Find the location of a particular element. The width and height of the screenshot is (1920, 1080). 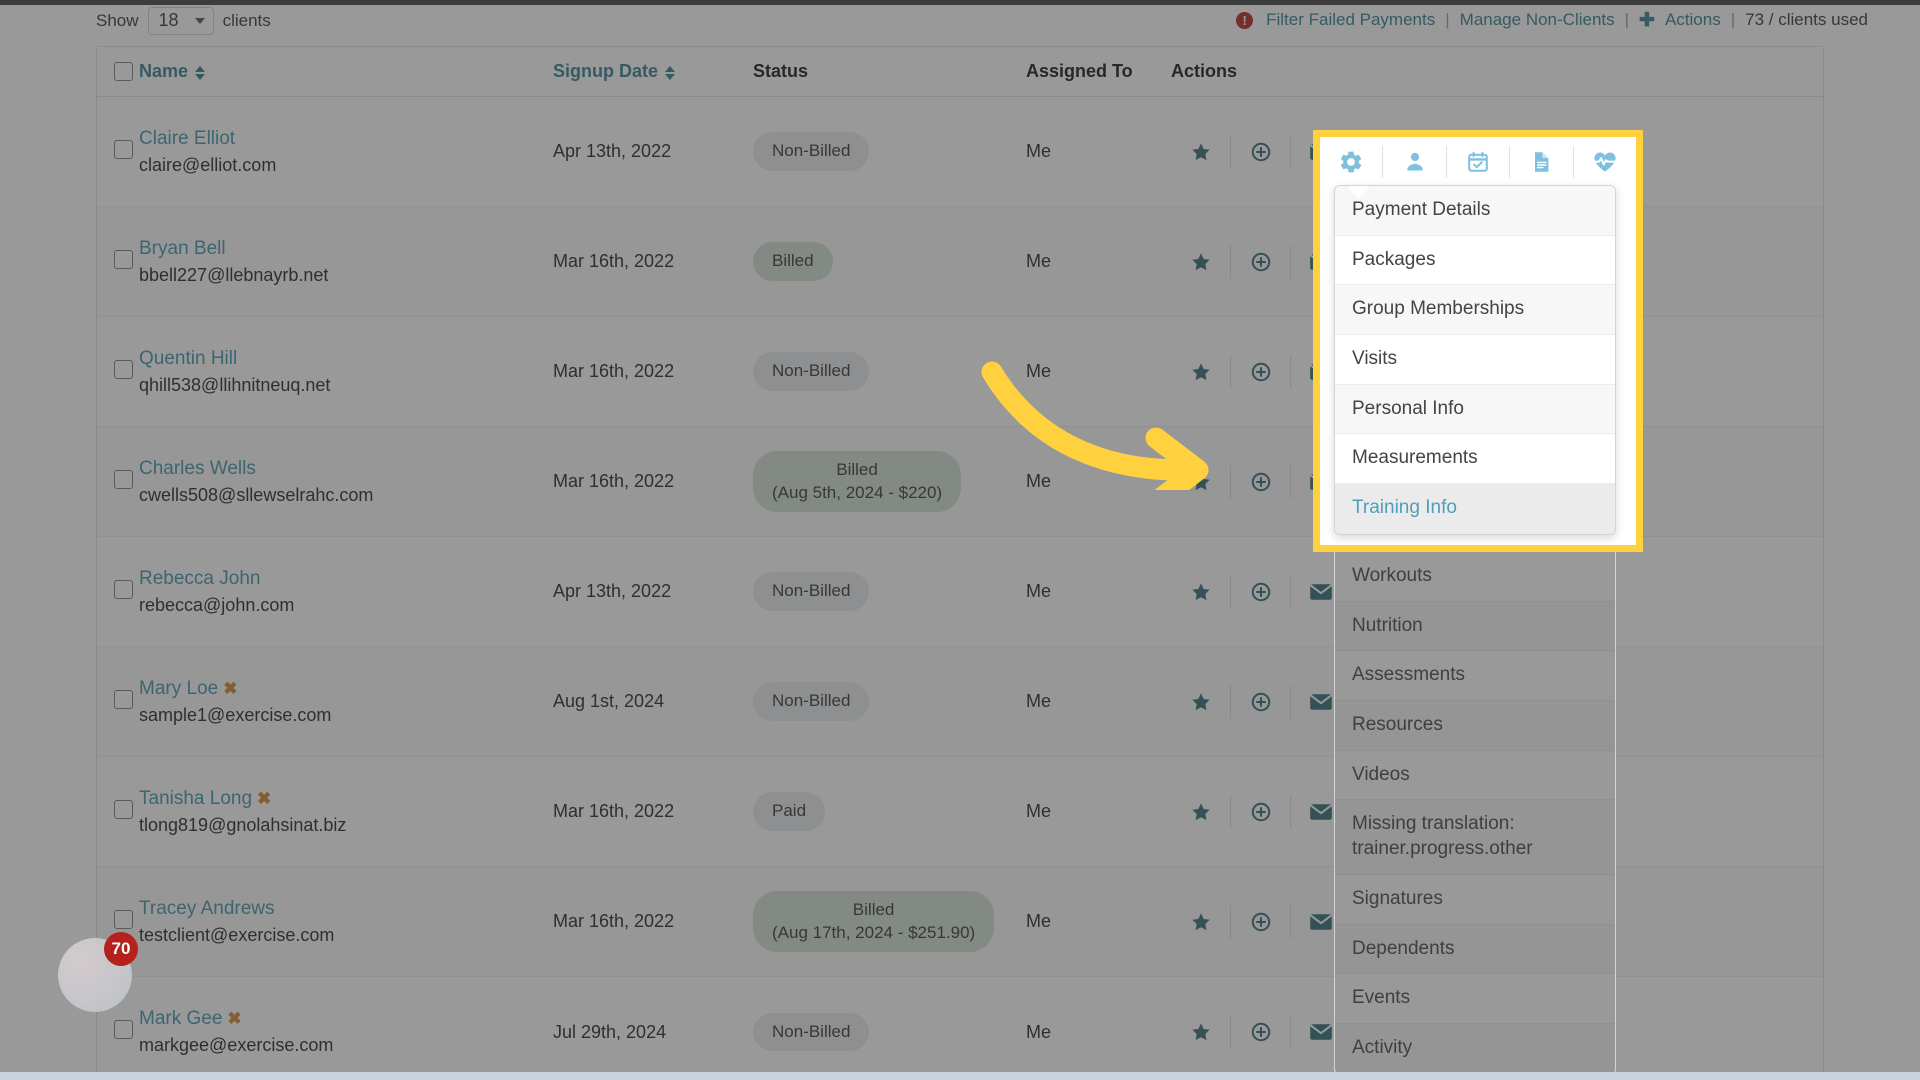

client-name-link: Mark Gee ✖ is located at coordinates (346, 1019).